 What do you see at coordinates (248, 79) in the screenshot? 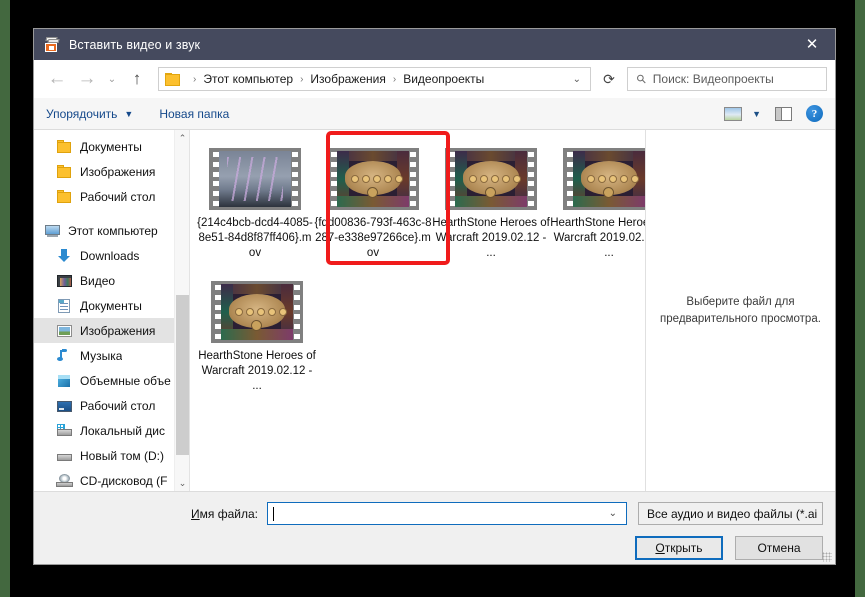
I see `breadcrumb-item-0: Этот компьютер` at bounding box center [248, 79].